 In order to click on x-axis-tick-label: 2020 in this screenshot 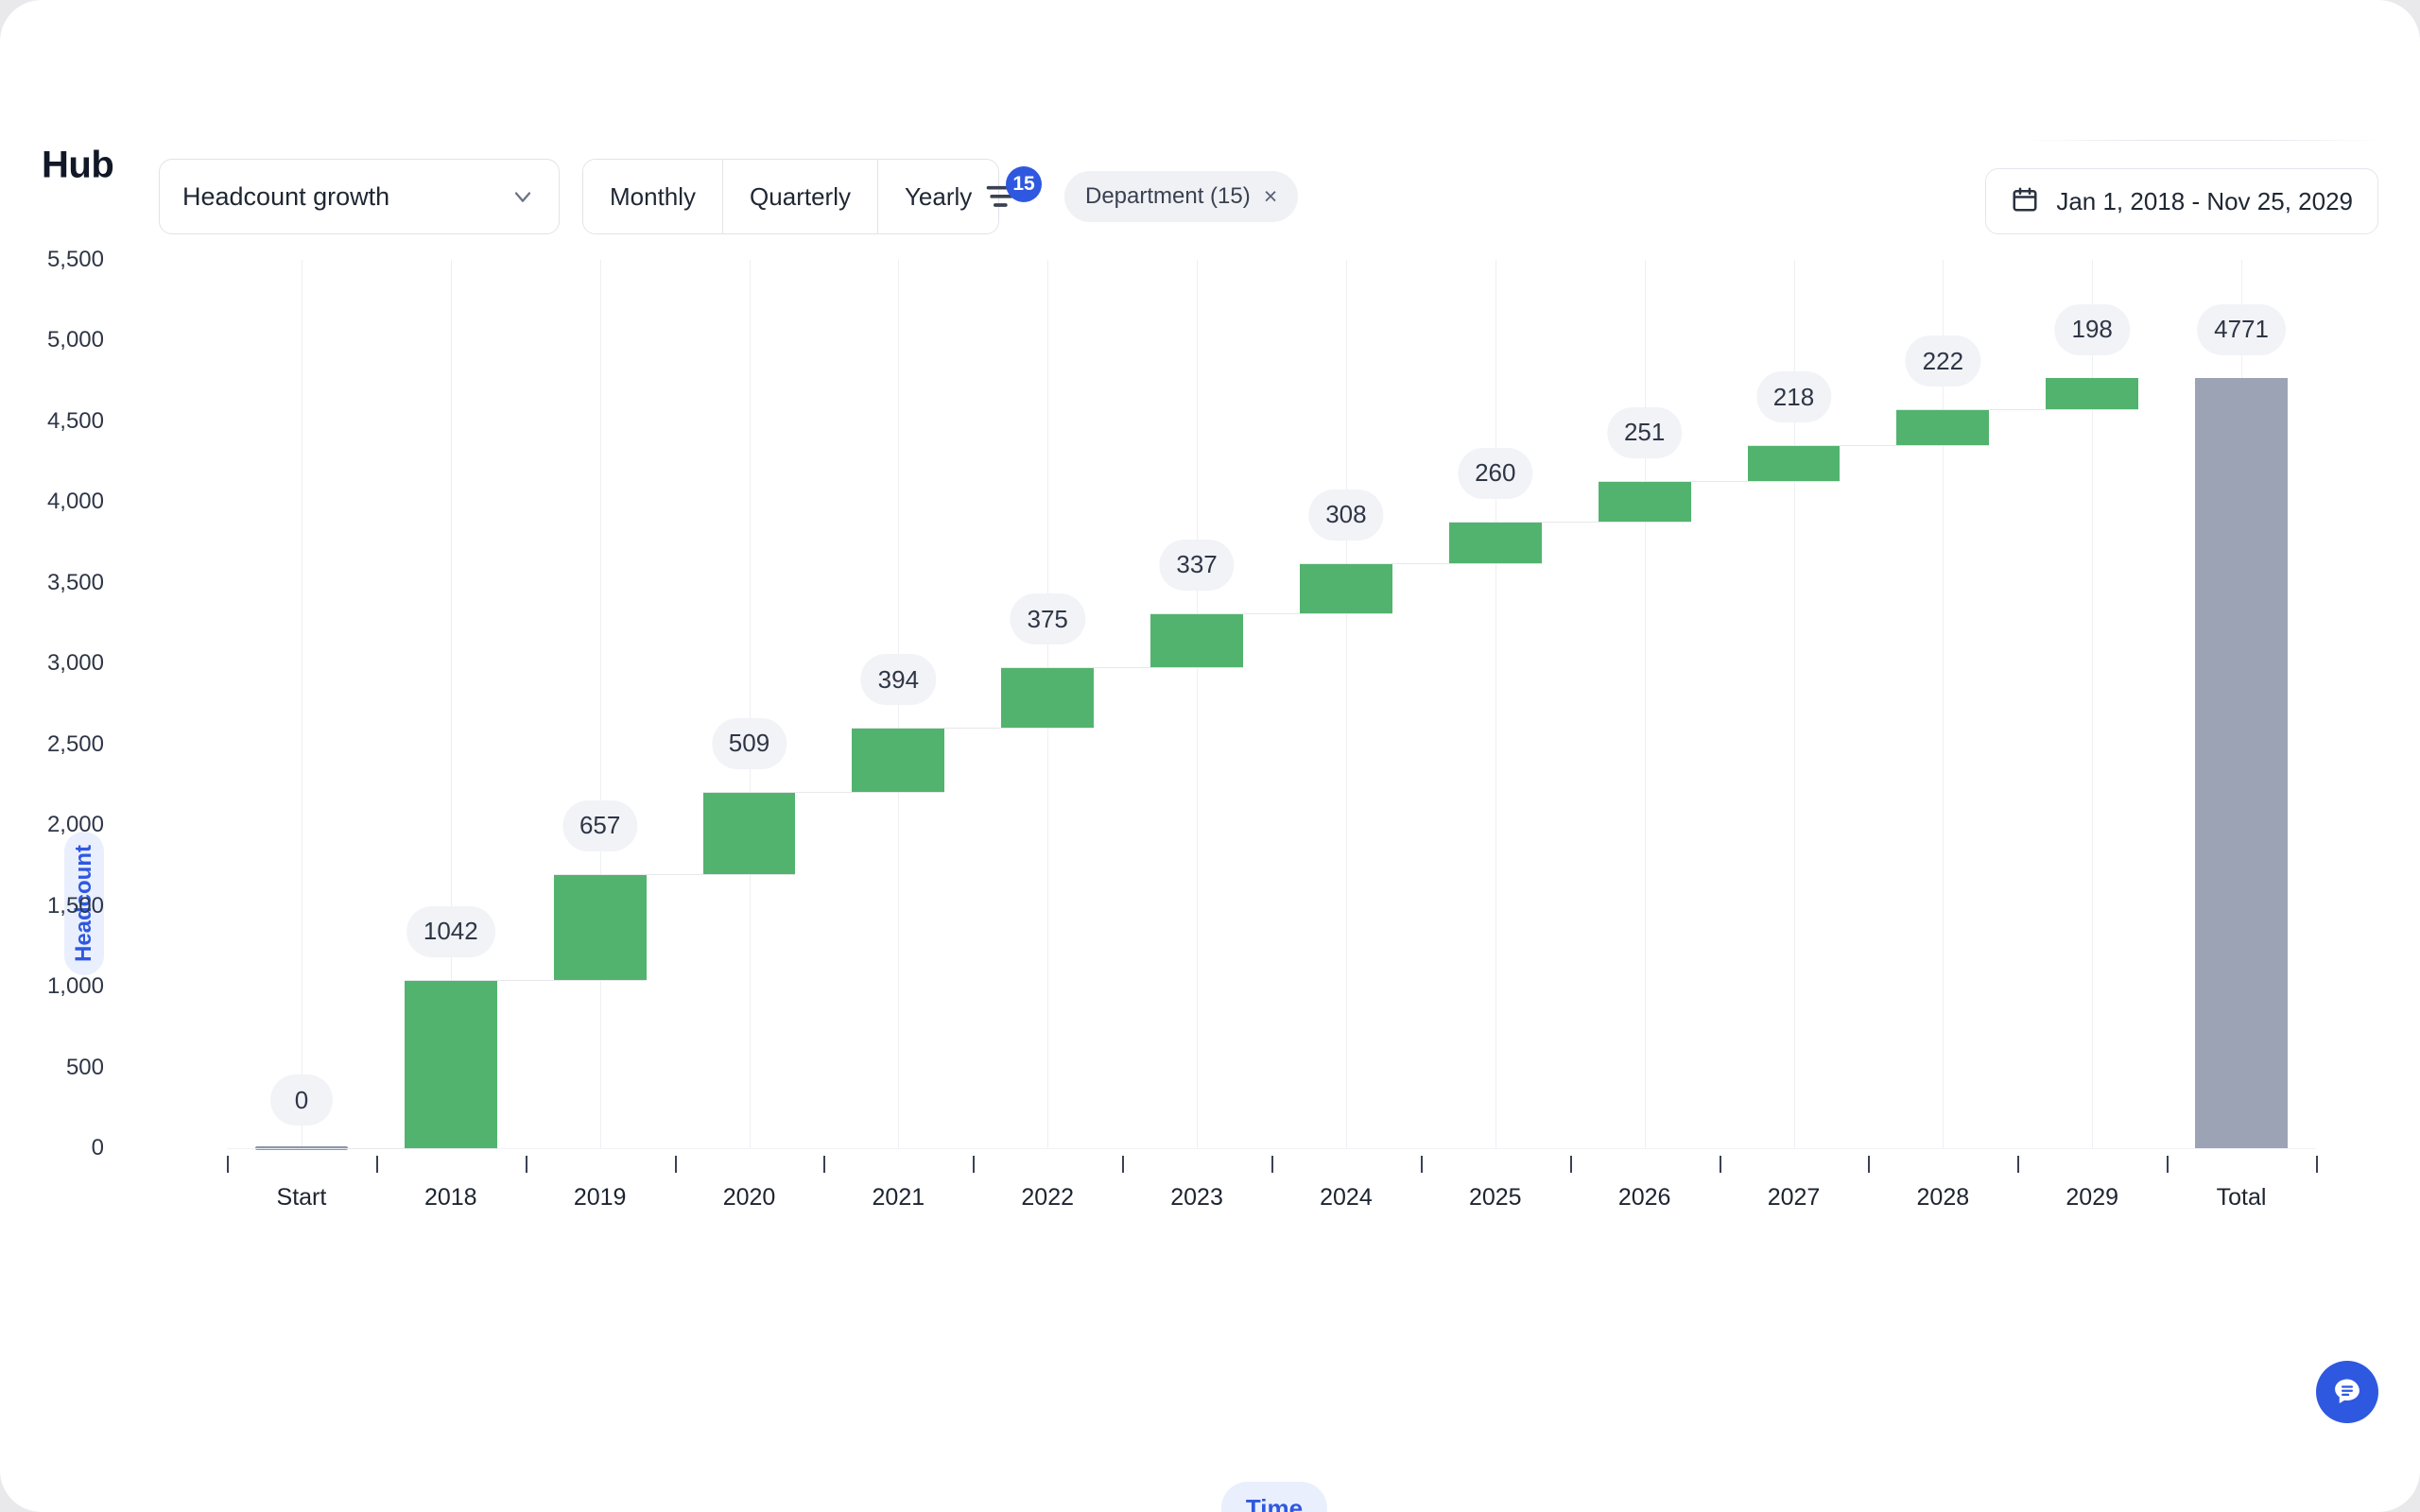, I will do `click(749, 1197)`.